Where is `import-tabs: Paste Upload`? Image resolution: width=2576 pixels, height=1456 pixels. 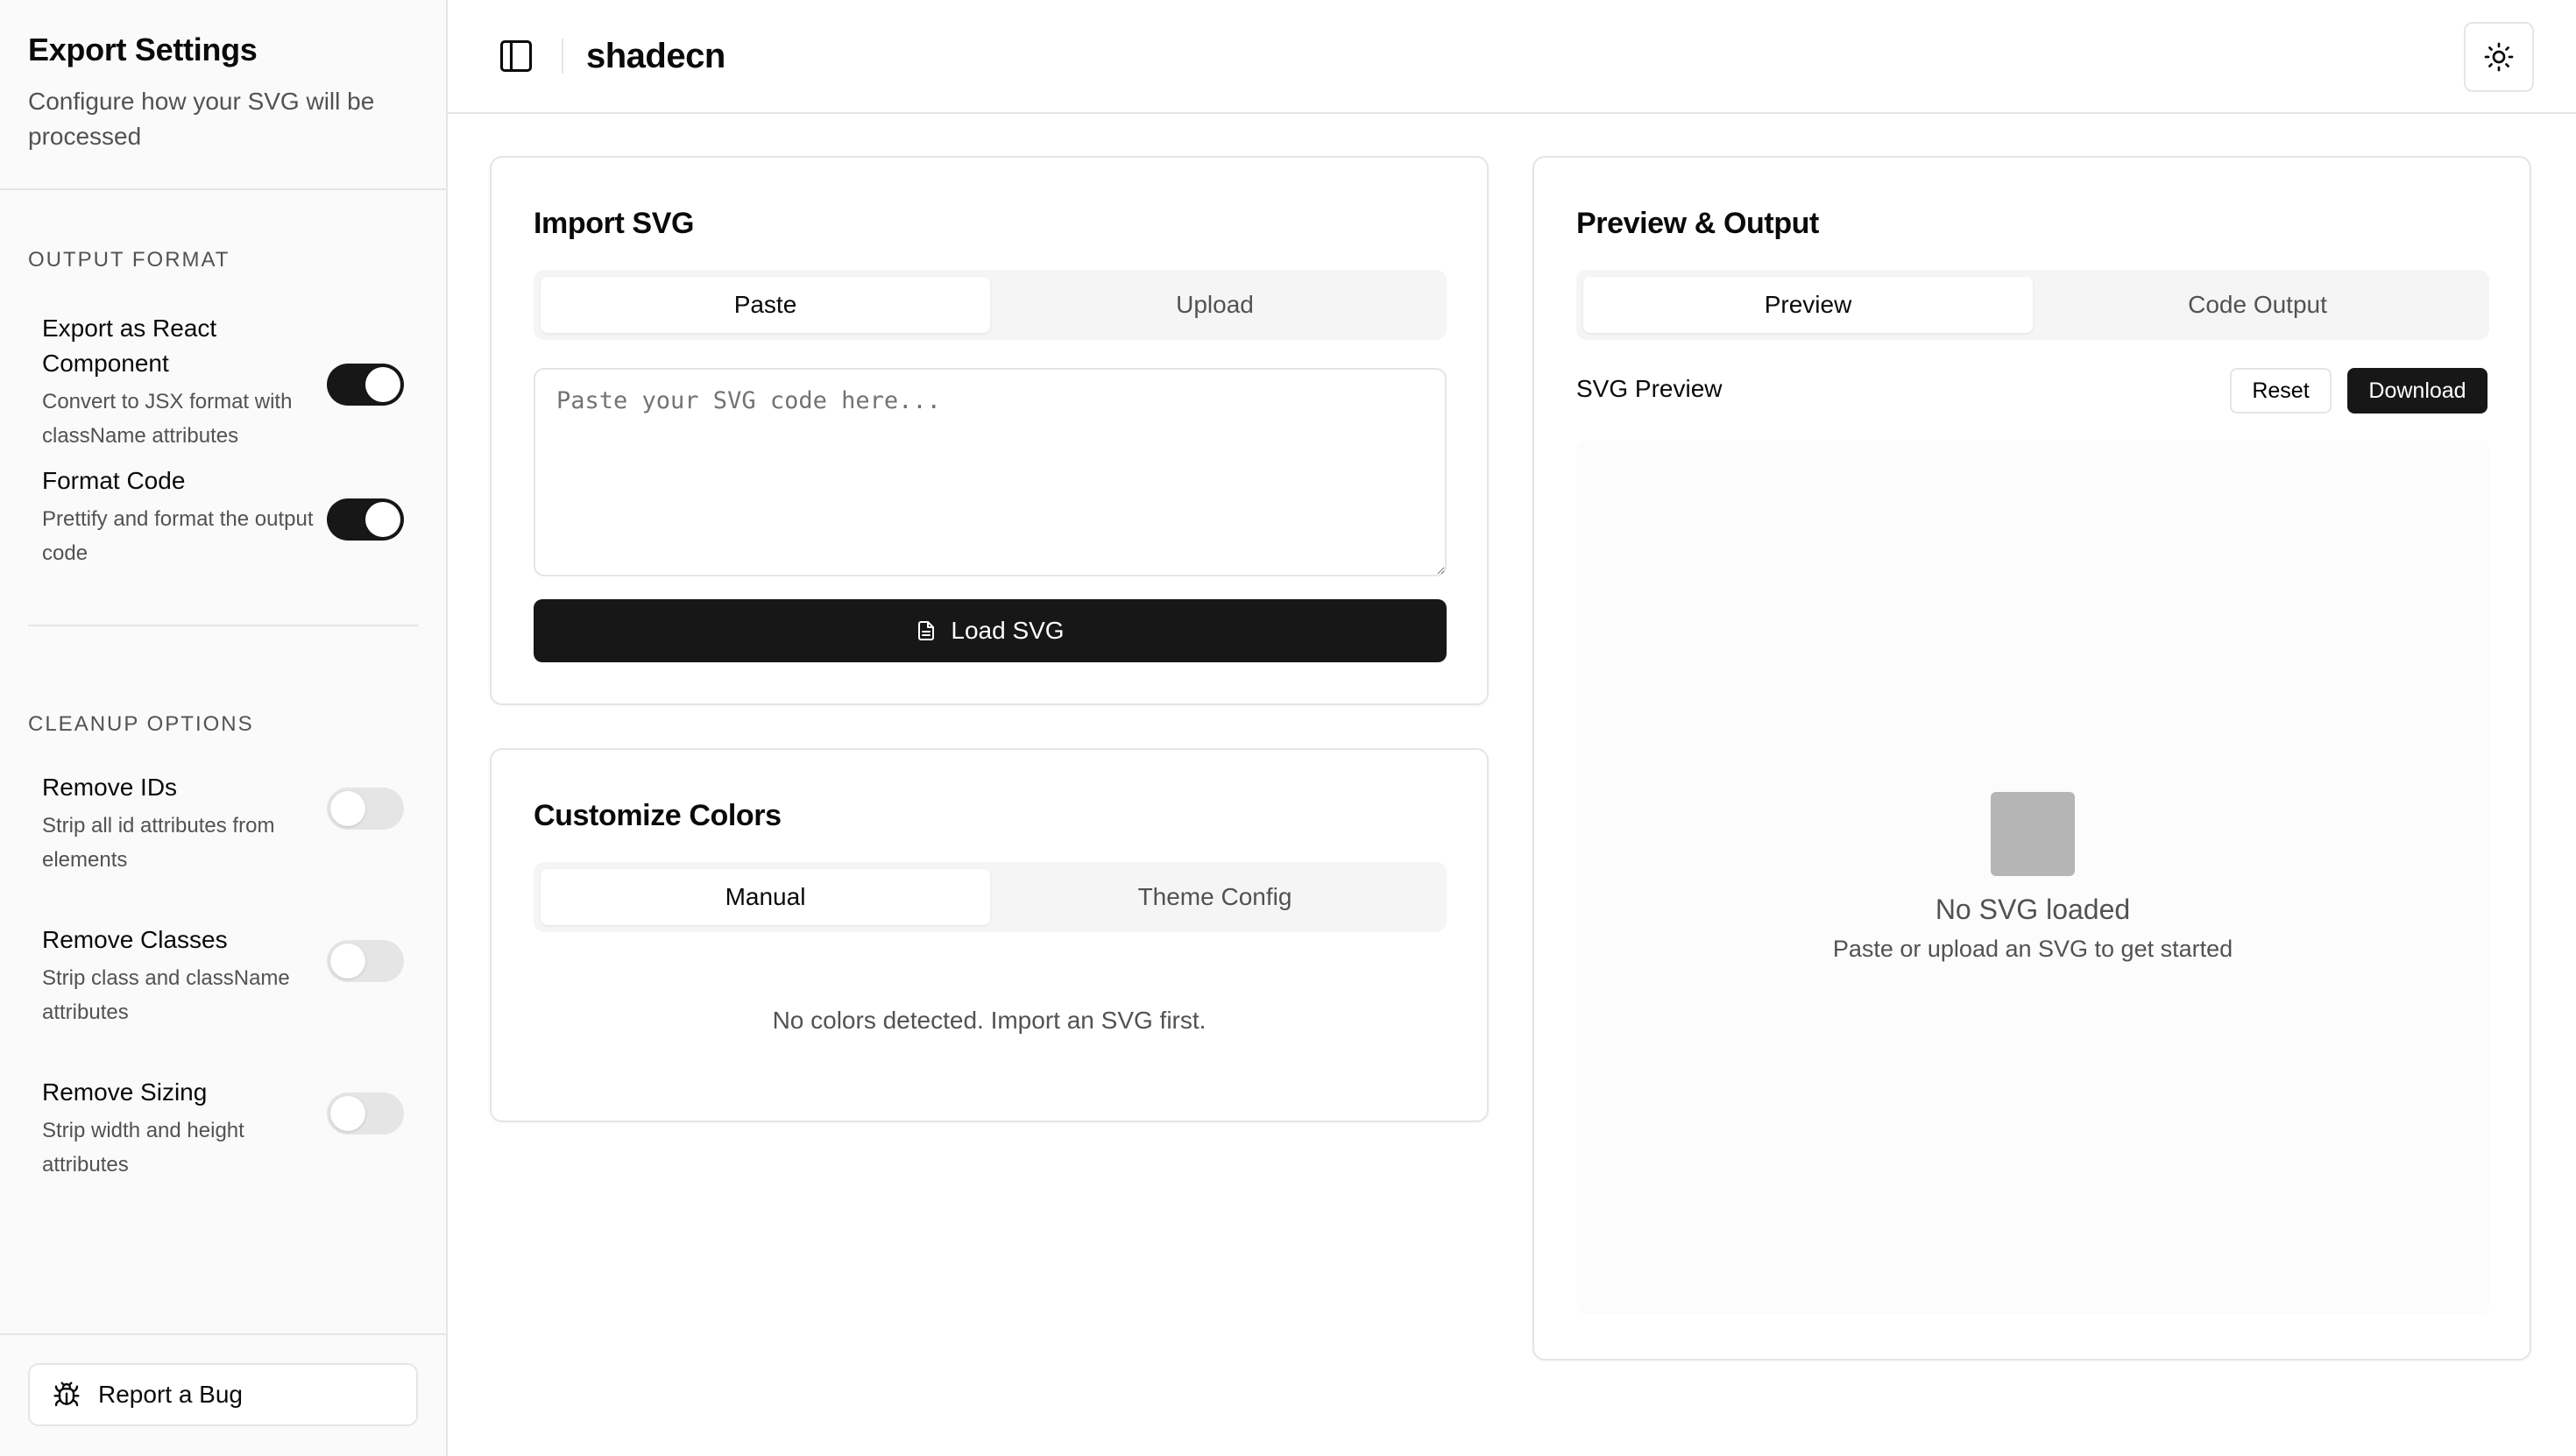
import-tabs: Paste Upload is located at coordinates (990, 305).